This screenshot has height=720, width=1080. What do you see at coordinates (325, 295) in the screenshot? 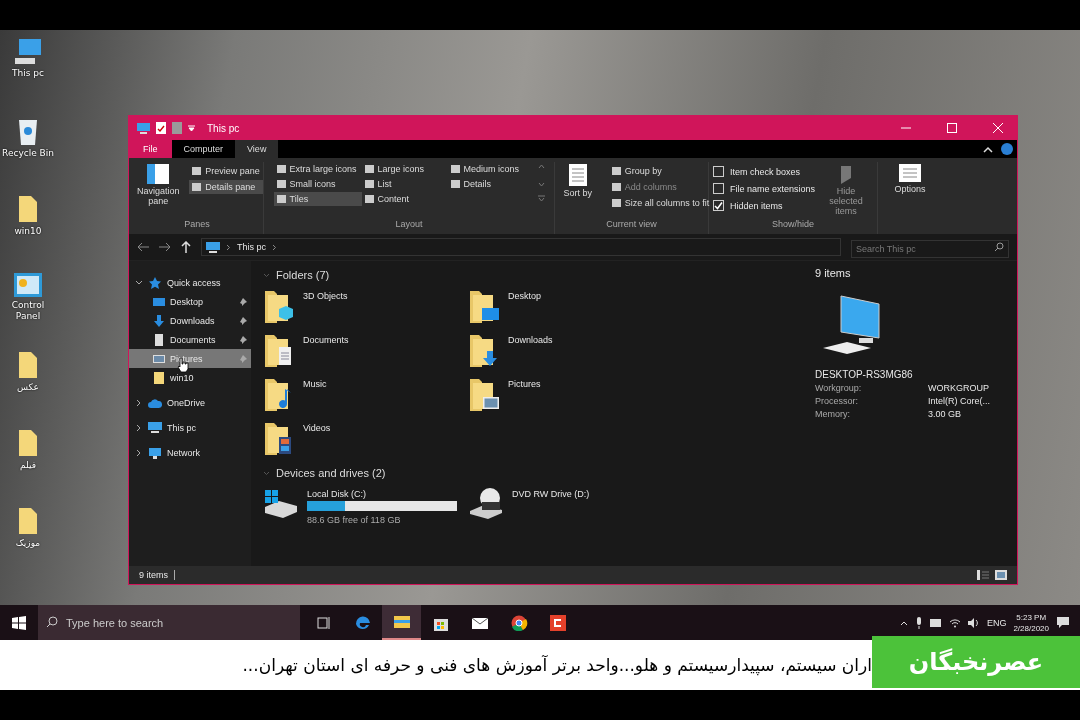
I see `folder-name: 3D Objects` at bounding box center [325, 295].